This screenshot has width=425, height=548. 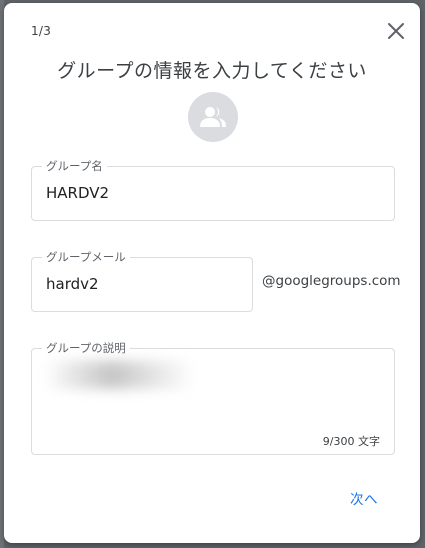 What do you see at coordinates (119, 375) in the screenshot?
I see `blurred-description-text` at bounding box center [119, 375].